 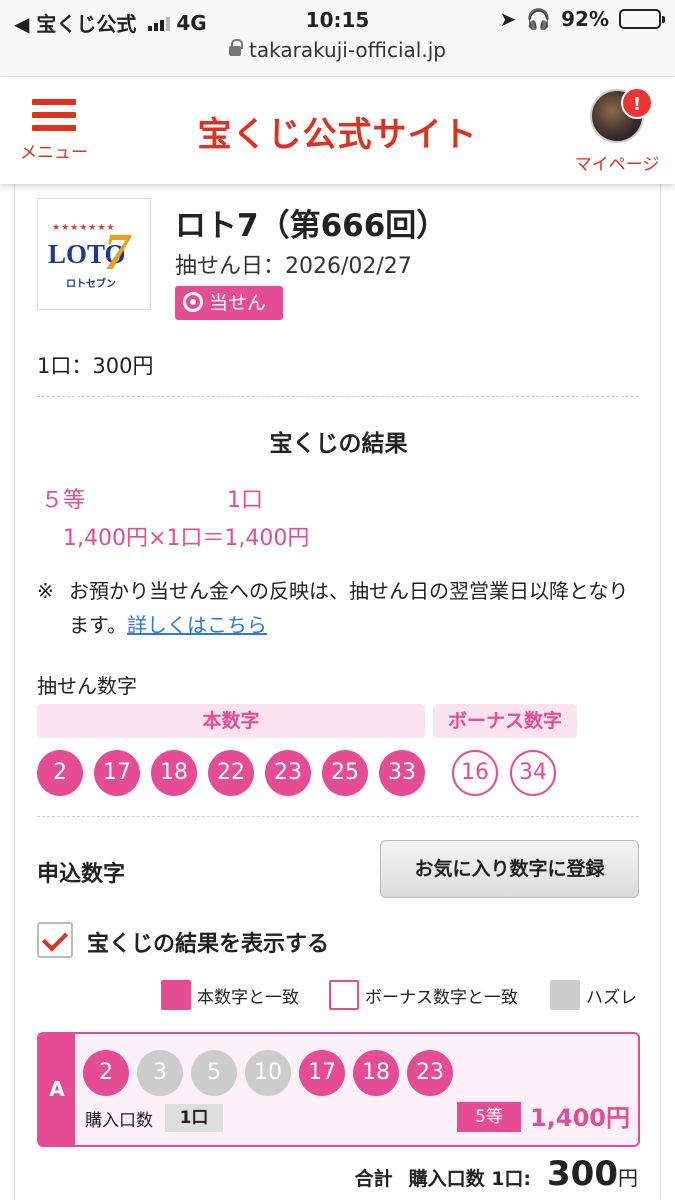 What do you see at coordinates (585, 19) in the screenshot?
I see `battery-percent: 92%` at bounding box center [585, 19].